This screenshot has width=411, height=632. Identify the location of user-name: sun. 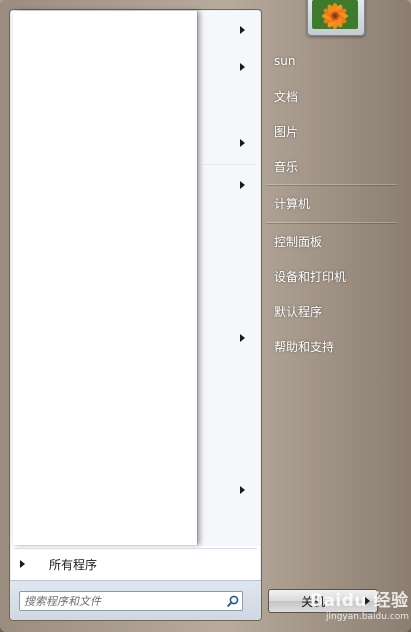
(285, 61).